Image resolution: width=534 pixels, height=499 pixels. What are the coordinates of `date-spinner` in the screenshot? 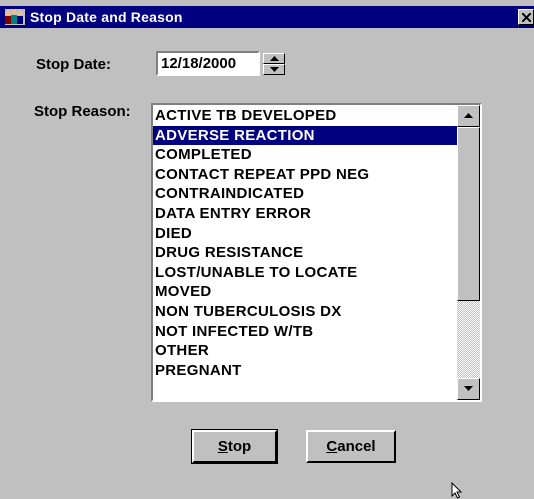 It's located at (274, 64).